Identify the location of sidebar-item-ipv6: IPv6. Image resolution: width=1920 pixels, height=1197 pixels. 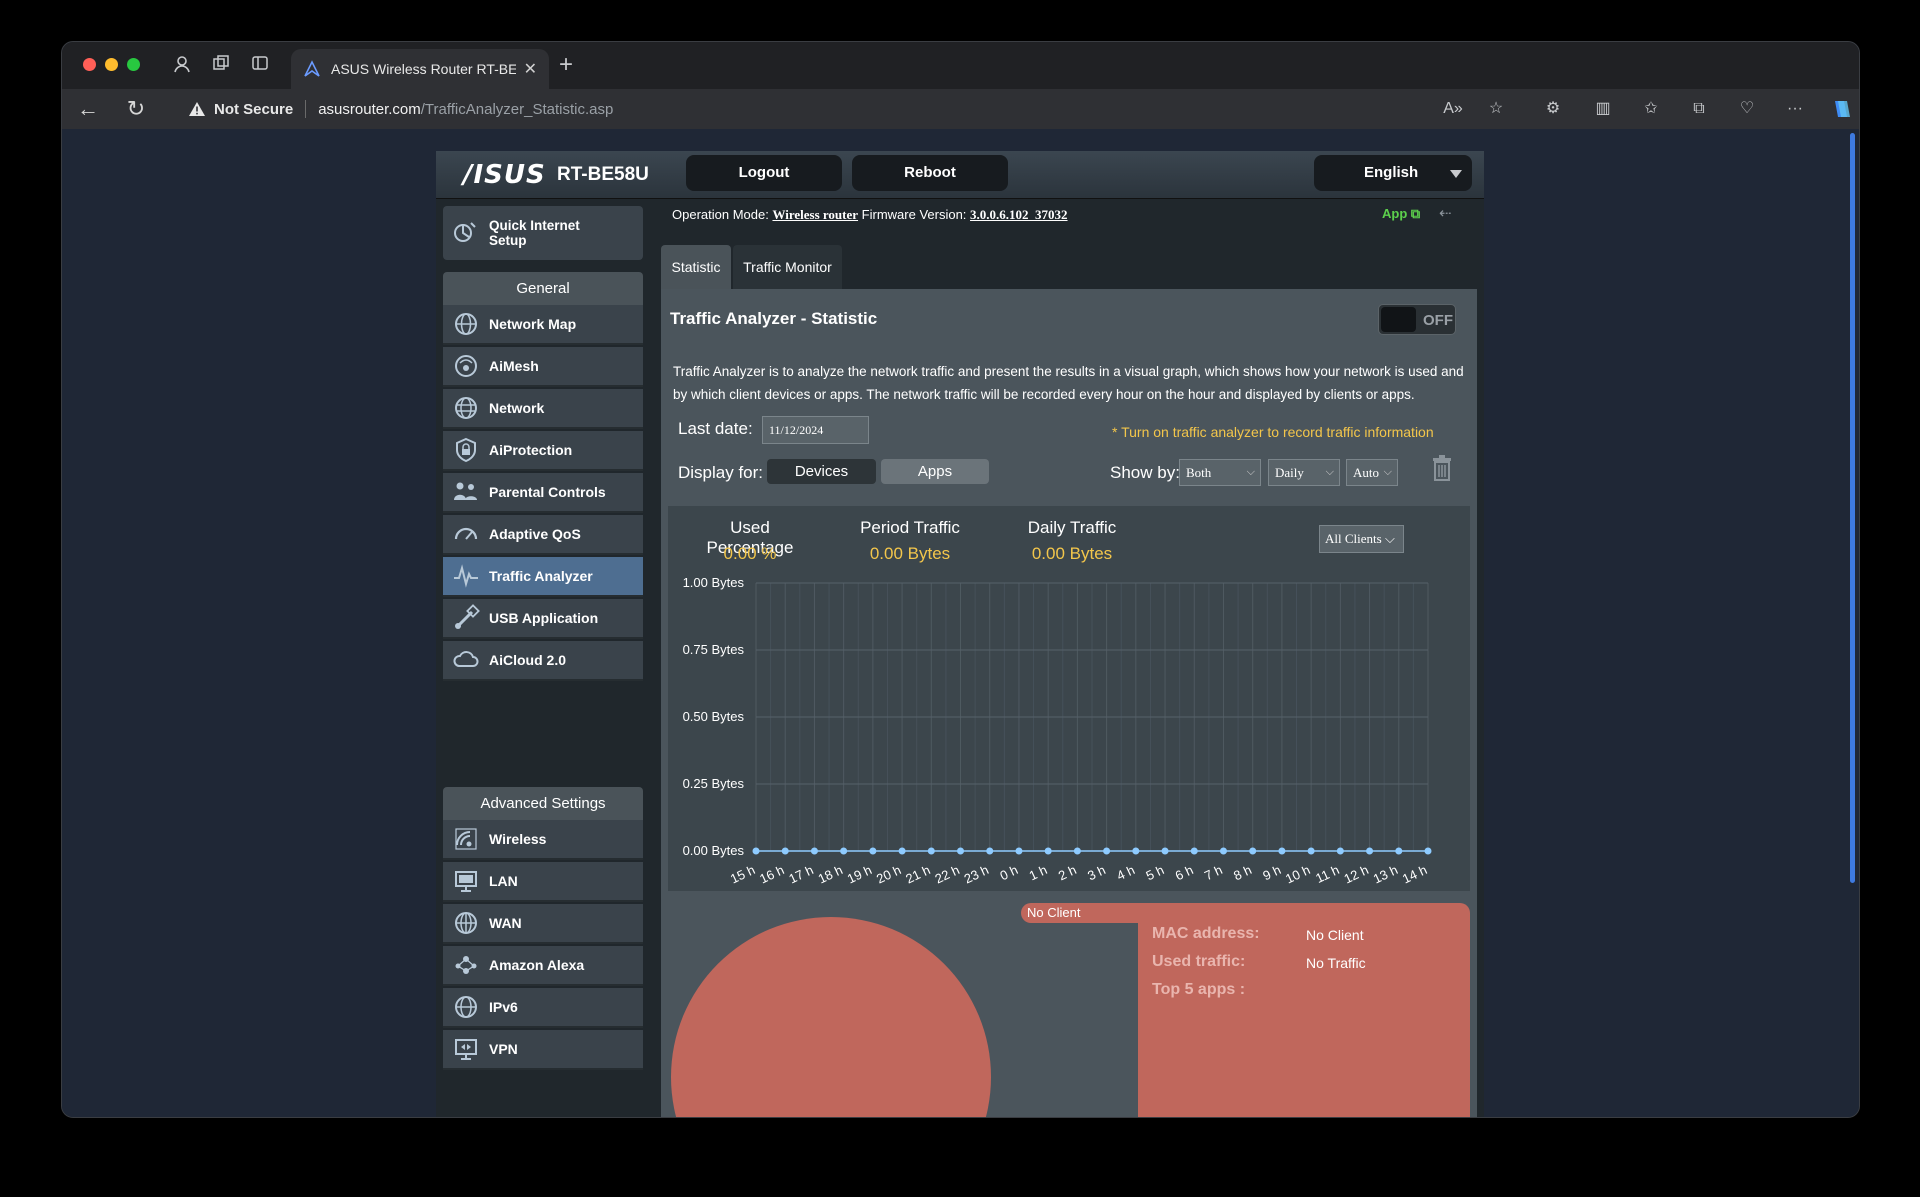
(543, 1008).